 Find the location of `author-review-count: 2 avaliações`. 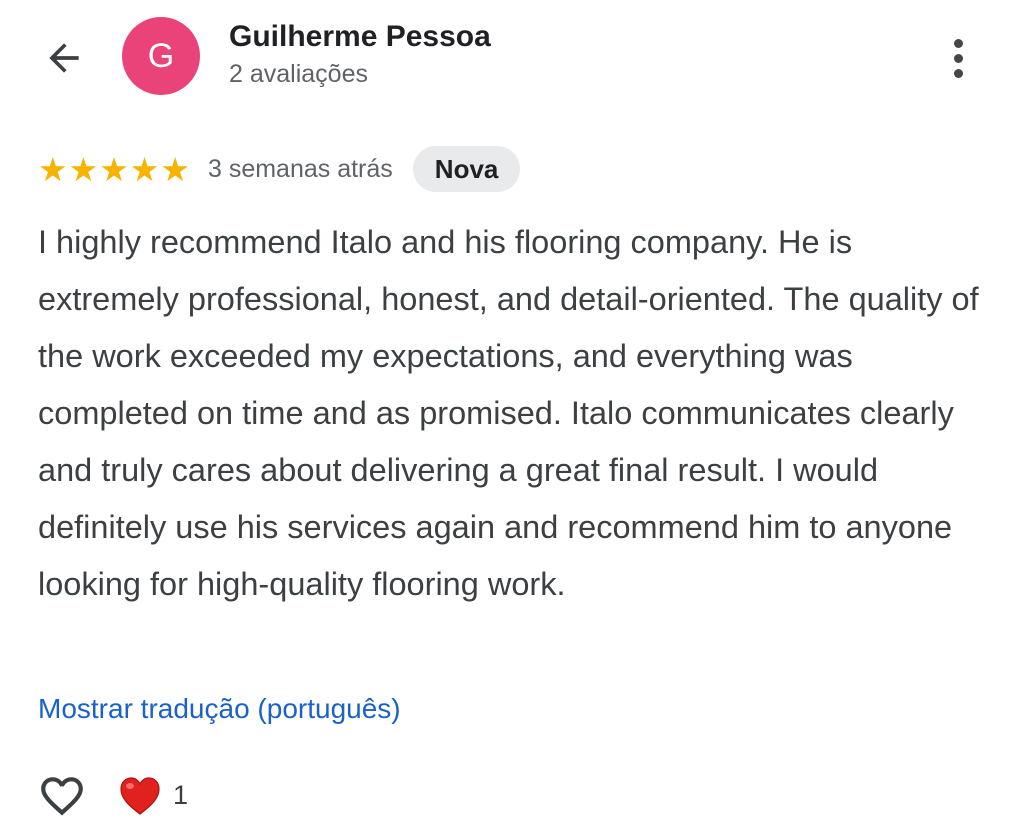

author-review-count: 2 avaliações is located at coordinates (298, 74).